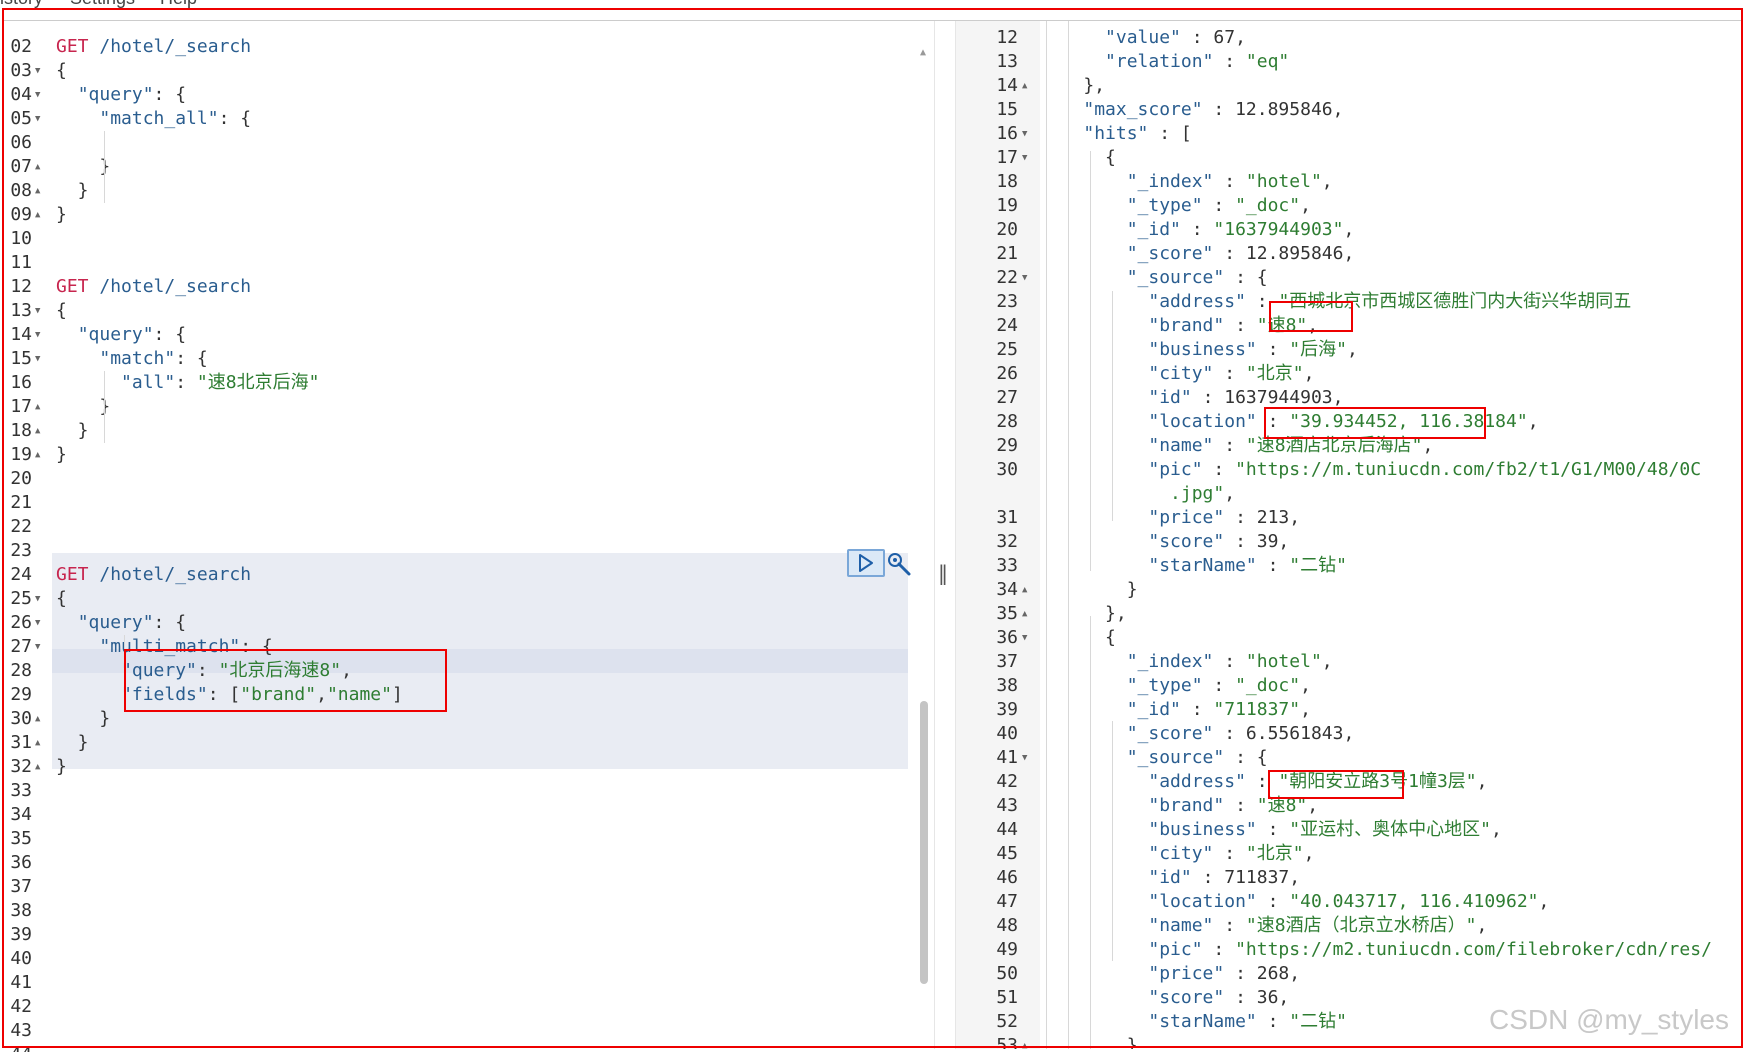  Describe the element at coordinates (1116, 133) in the screenshot. I see `token-key: "hits"` at that location.